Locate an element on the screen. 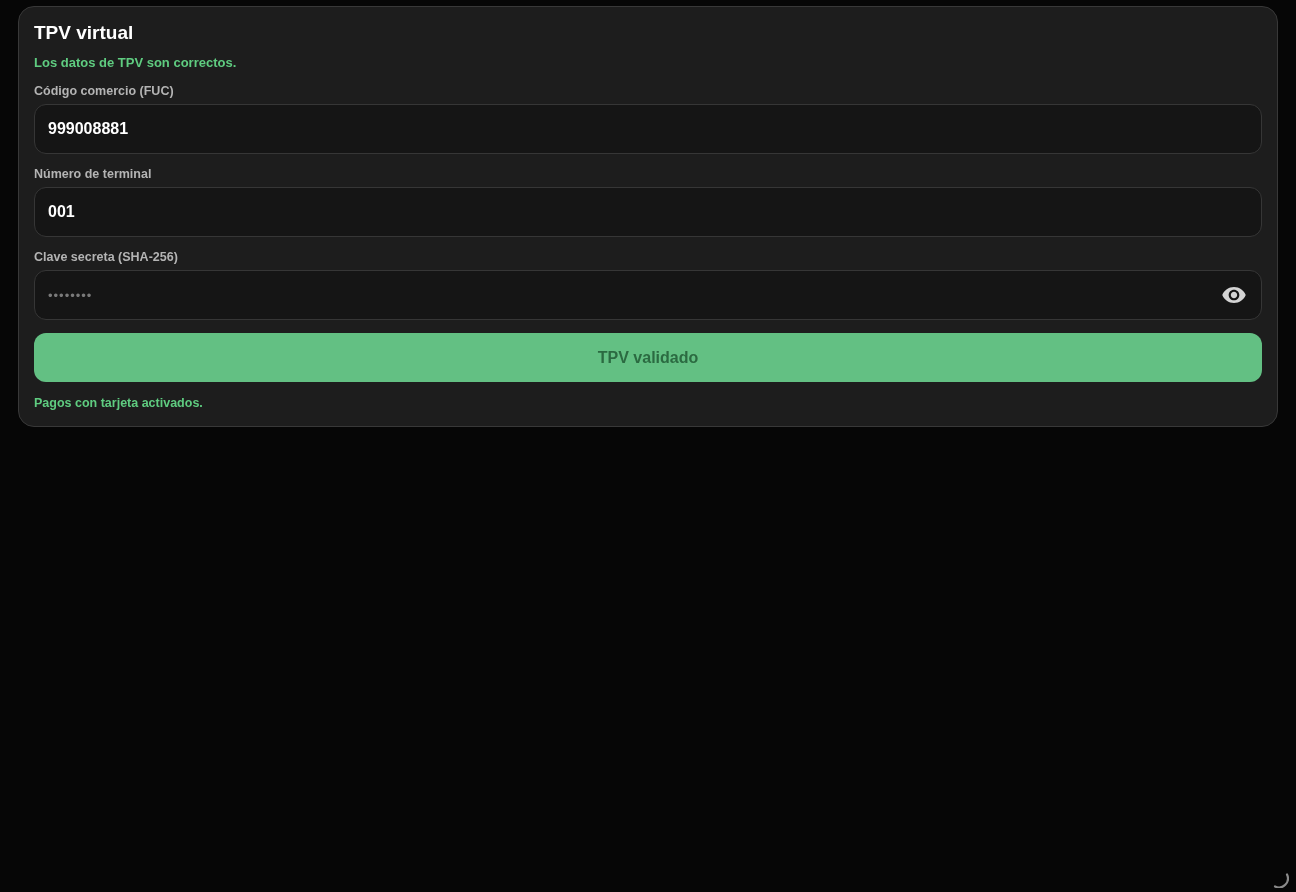 The image size is (1296, 892). field-label: Código comercio (FUC) is located at coordinates (104, 91).